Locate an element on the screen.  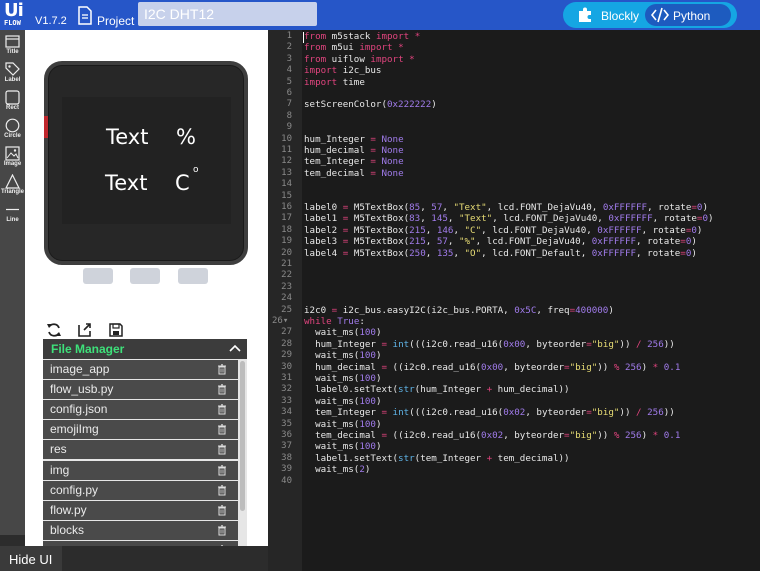
code-token: 256 is located at coordinates (633, 367).